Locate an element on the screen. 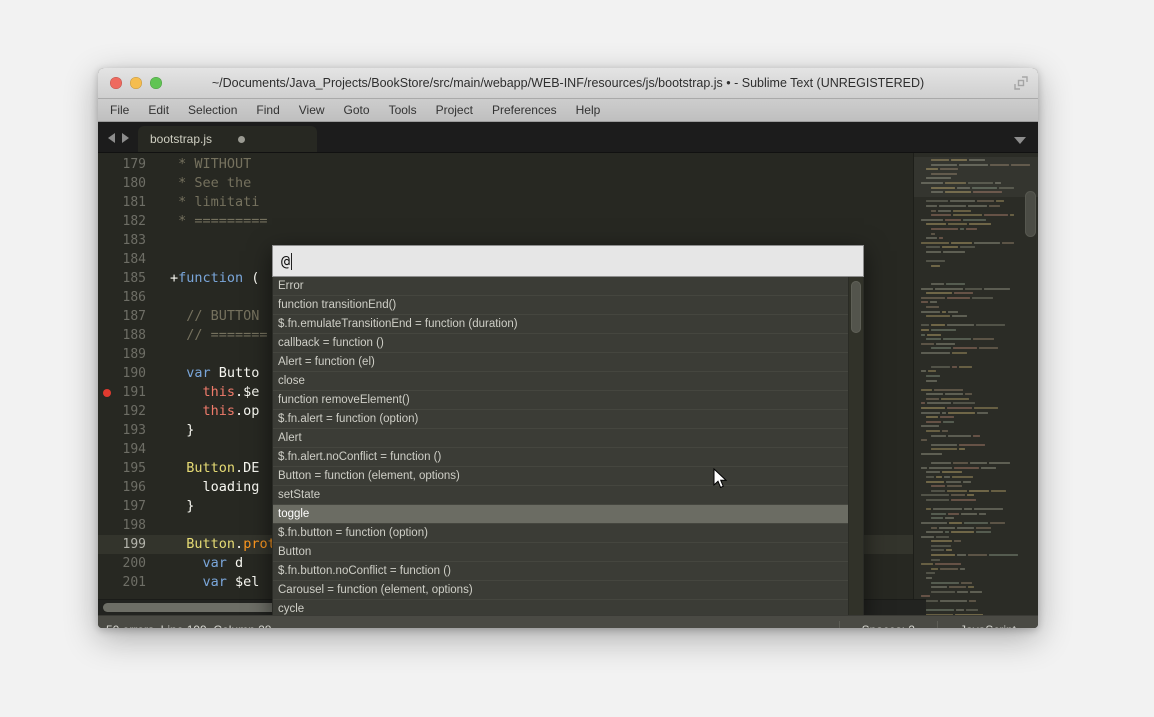 The height and width of the screenshot is (717, 1154). menu-item-edit: Edit is located at coordinates (158, 110).